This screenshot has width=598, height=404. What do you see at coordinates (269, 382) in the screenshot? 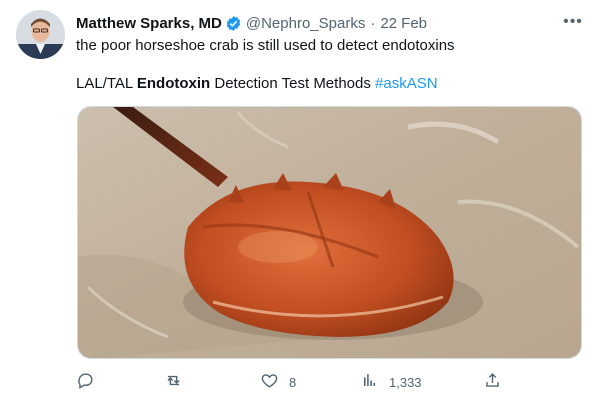
I see `like-icon` at bounding box center [269, 382].